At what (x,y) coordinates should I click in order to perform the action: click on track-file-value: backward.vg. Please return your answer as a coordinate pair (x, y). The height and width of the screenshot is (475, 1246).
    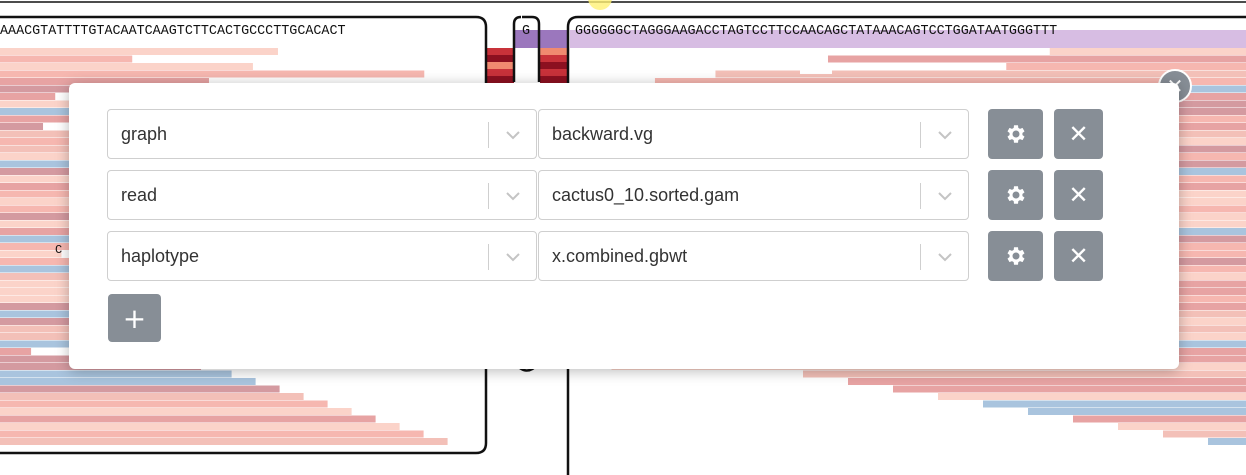
    Looking at the image, I should click on (603, 134).